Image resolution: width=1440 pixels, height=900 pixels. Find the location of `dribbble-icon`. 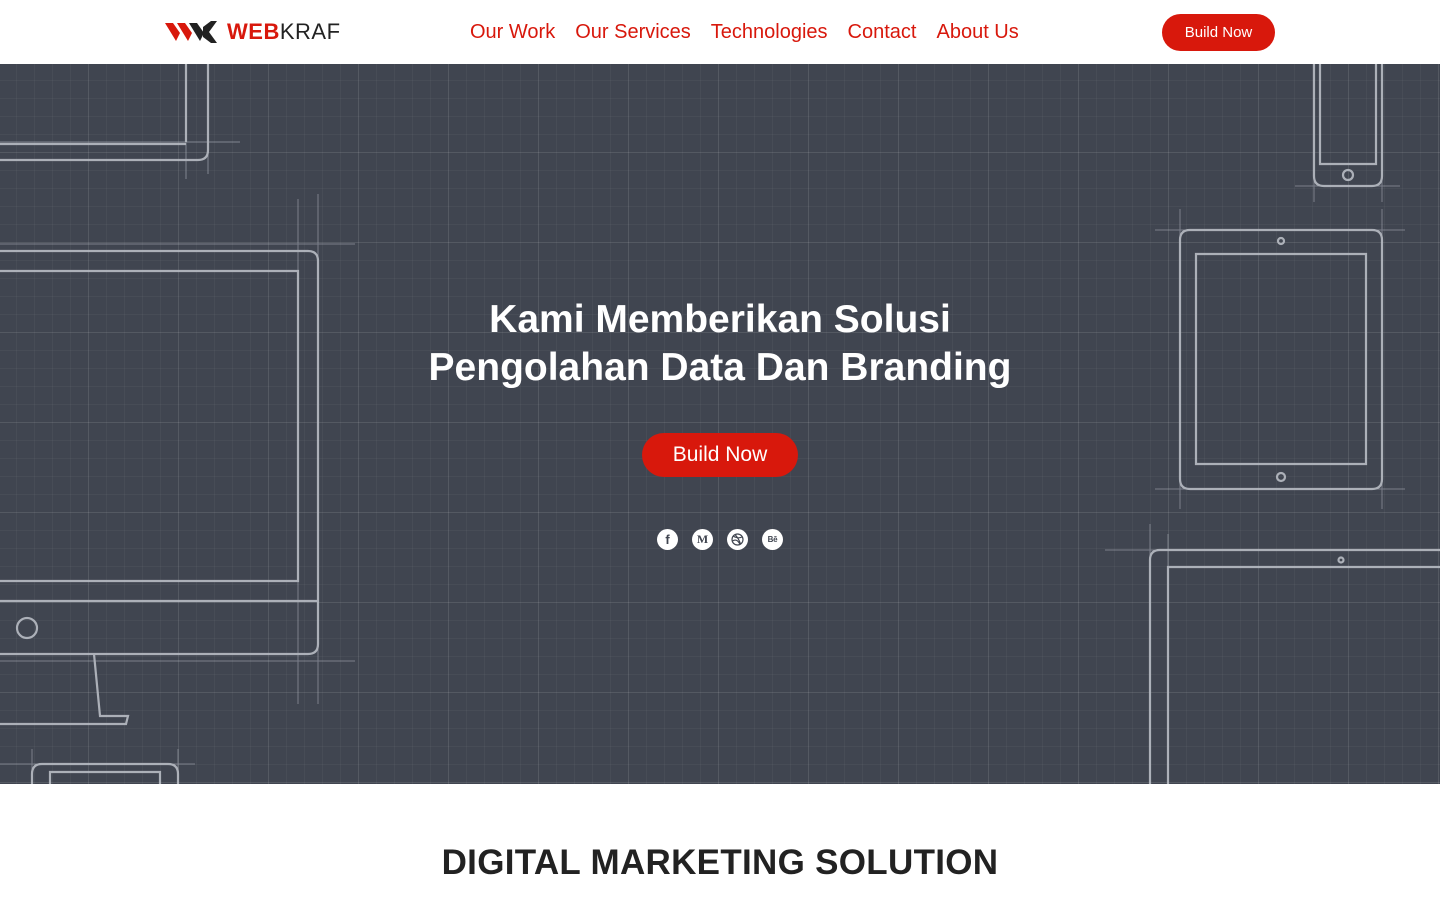

dribbble-icon is located at coordinates (737, 539).